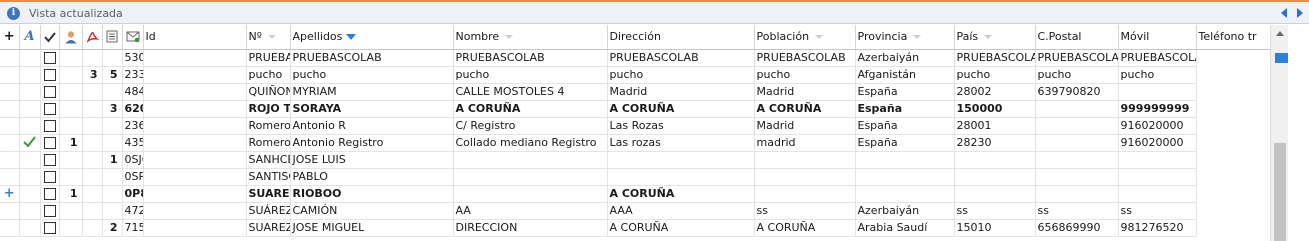 This screenshot has width=1309, height=241. I want to click on add-icon: +, so click(9, 36).